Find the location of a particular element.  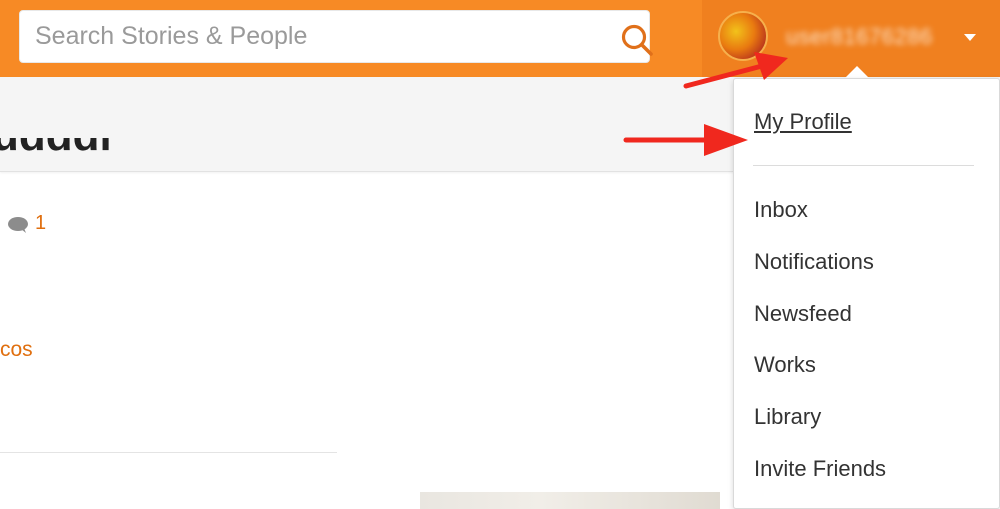

annotation-arrow-to-username is located at coordinates (735, 70).